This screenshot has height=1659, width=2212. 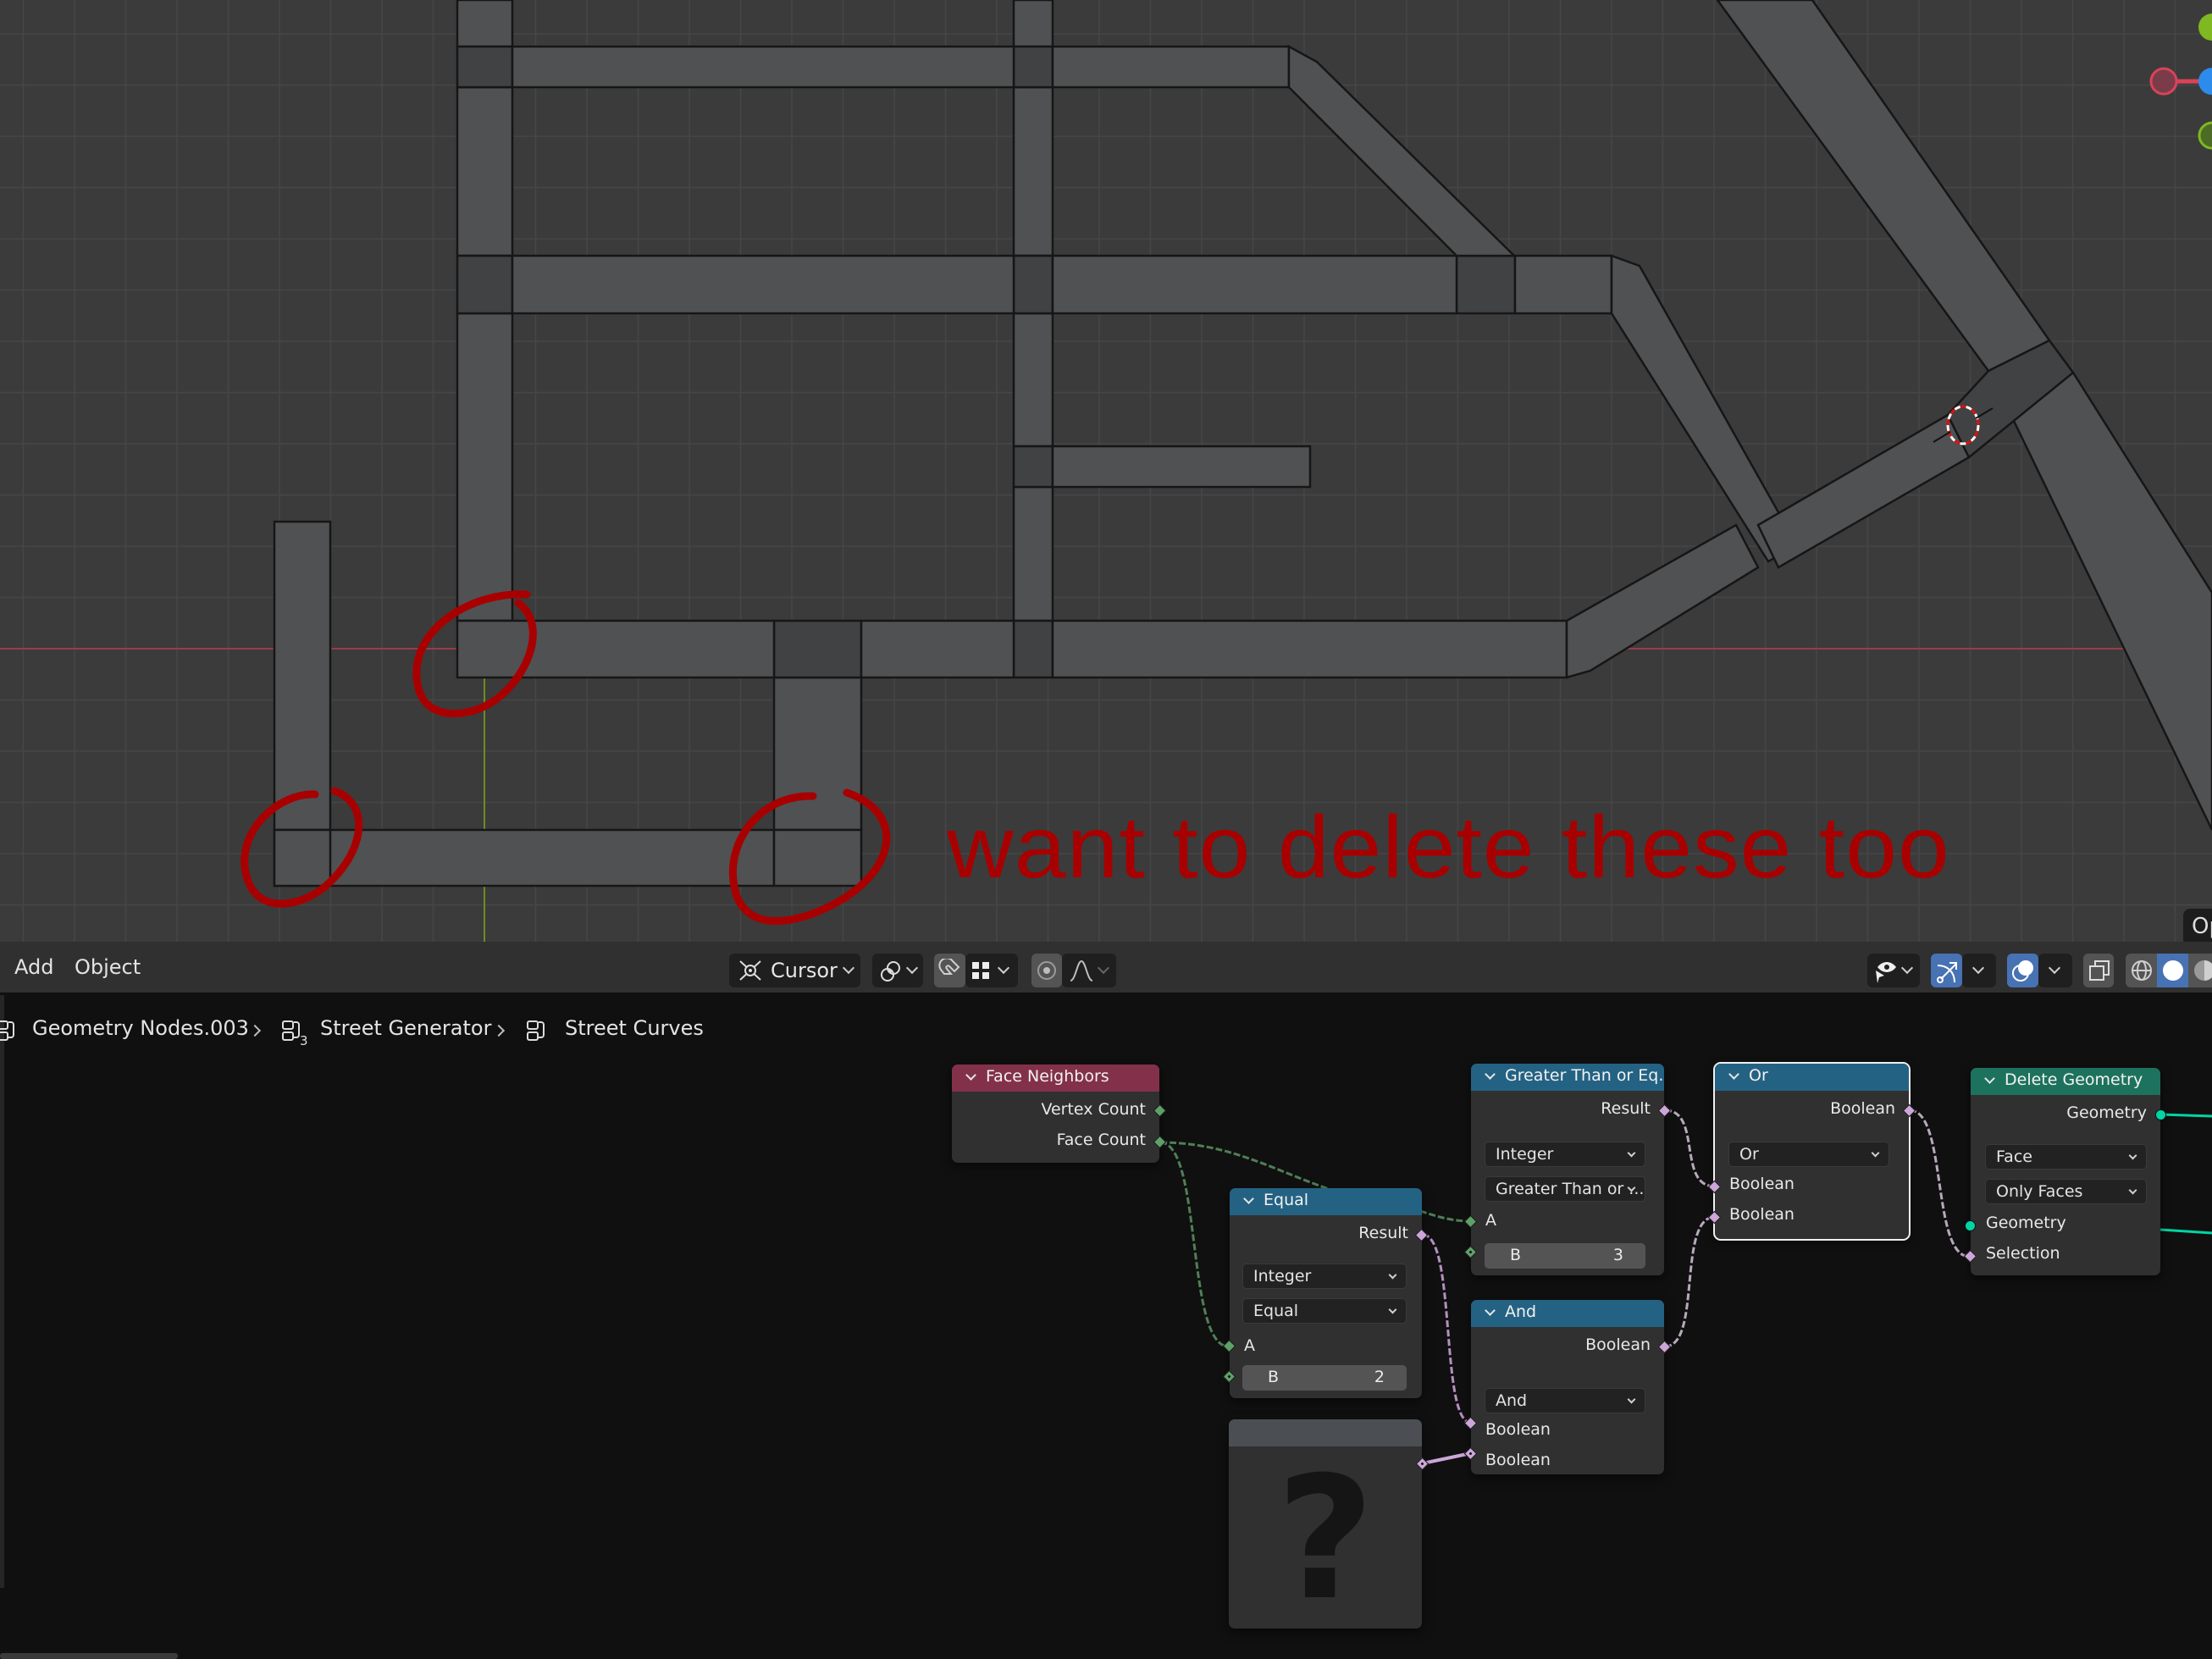 I want to click on input-b-field: B2, so click(x=1324, y=1378).